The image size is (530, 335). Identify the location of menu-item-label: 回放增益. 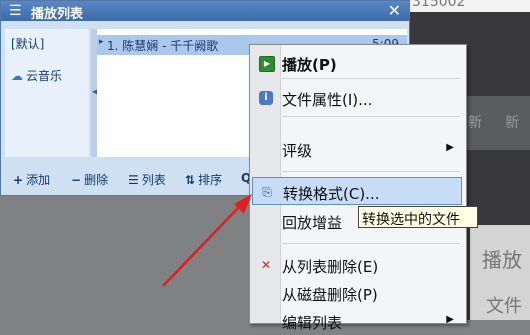
(312, 223).